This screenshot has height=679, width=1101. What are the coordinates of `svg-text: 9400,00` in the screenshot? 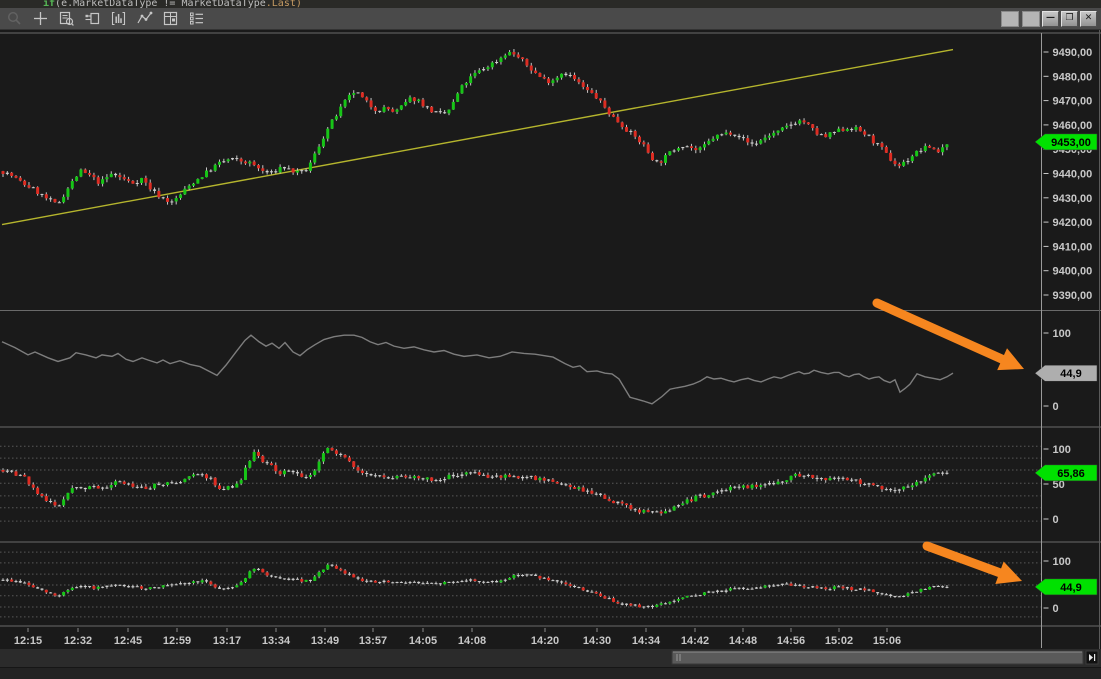 It's located at (1073, 272).